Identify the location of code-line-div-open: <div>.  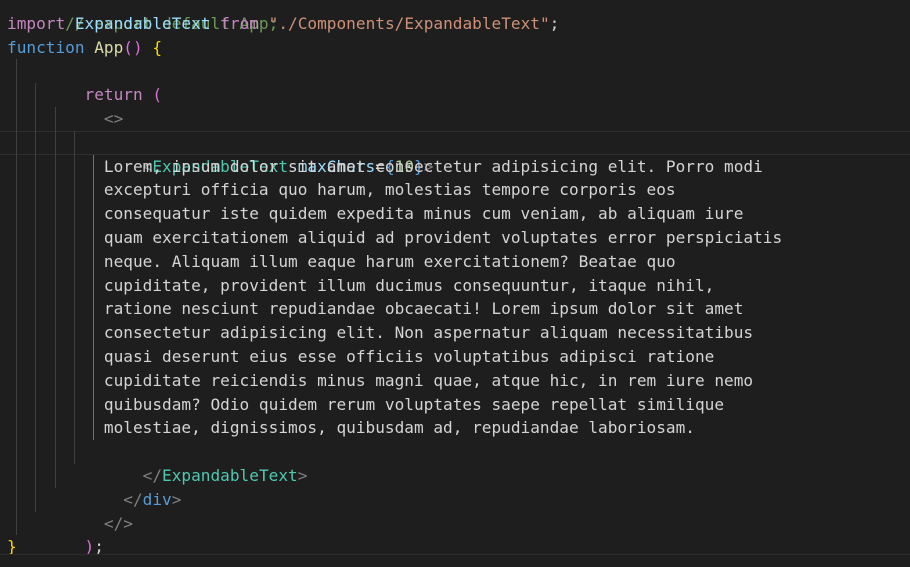
(455, 129).